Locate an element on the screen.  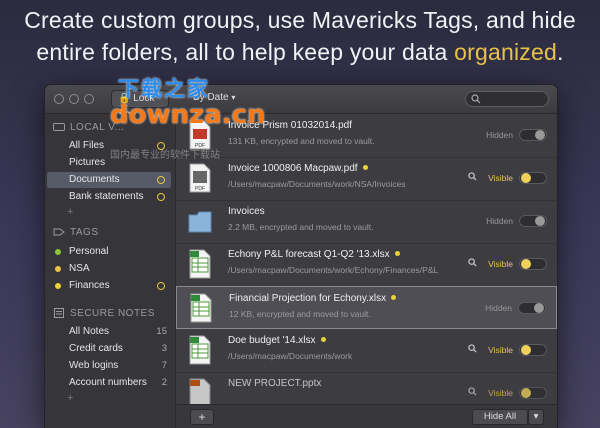
sidebar-item-credit-cards: Credit cards 3 is located at coordinates (109, 349).